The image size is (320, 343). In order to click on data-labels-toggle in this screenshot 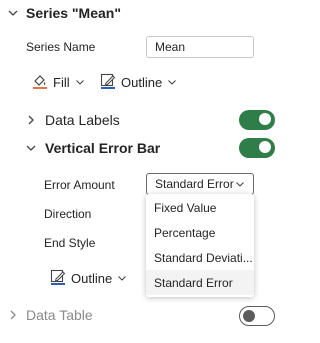, I will do `click(257, 120)`.